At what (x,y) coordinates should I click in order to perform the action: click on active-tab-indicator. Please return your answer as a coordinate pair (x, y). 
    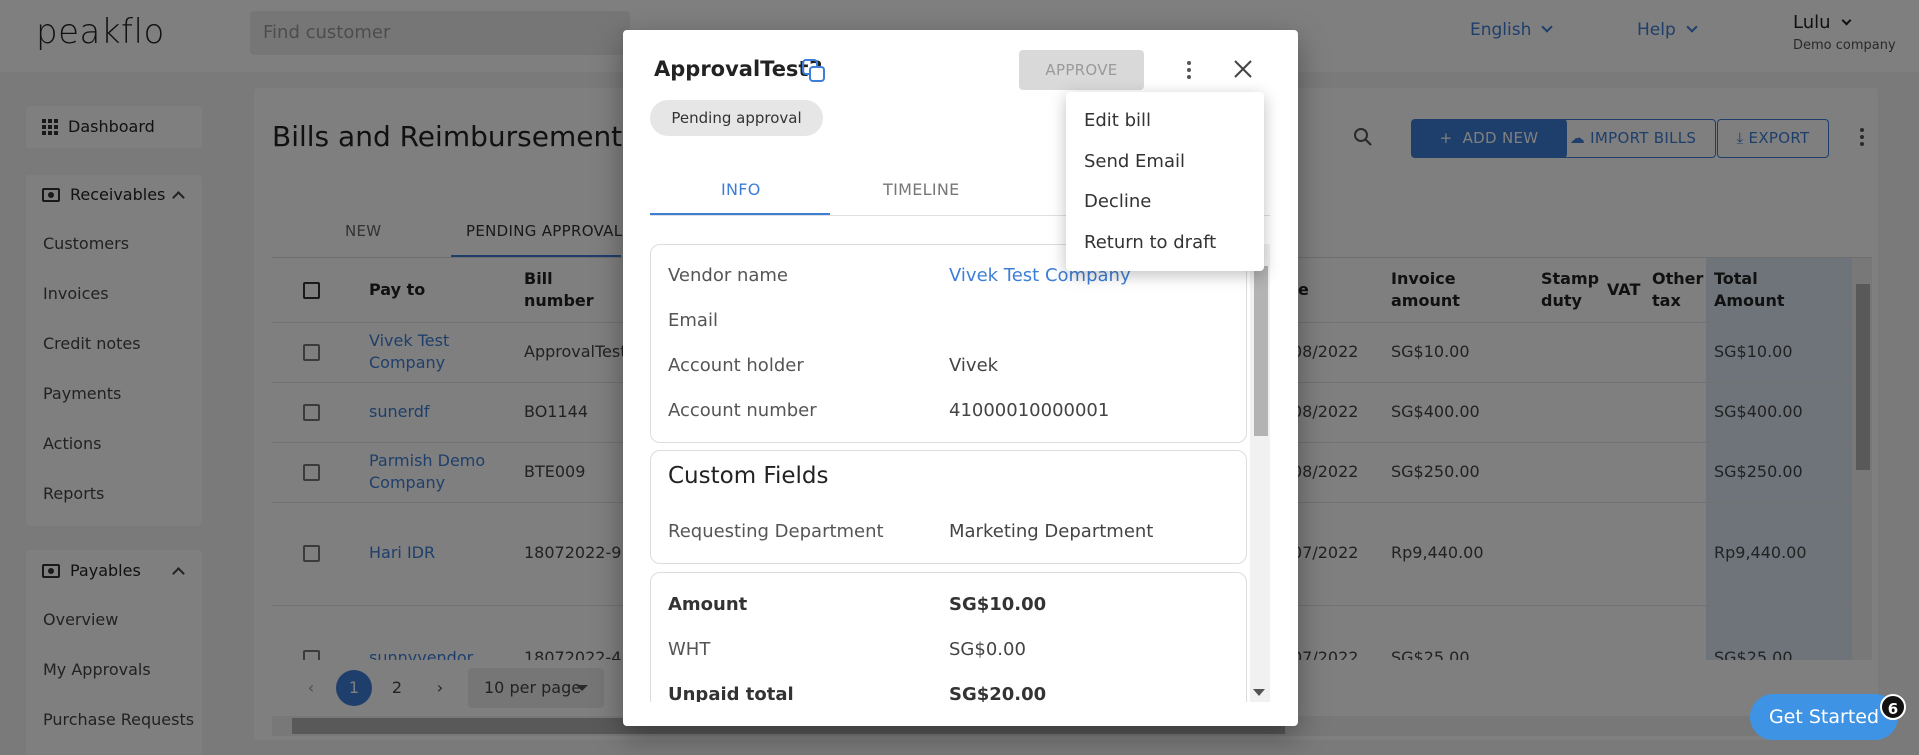
    Looking at the image, I should click on (740, 214).